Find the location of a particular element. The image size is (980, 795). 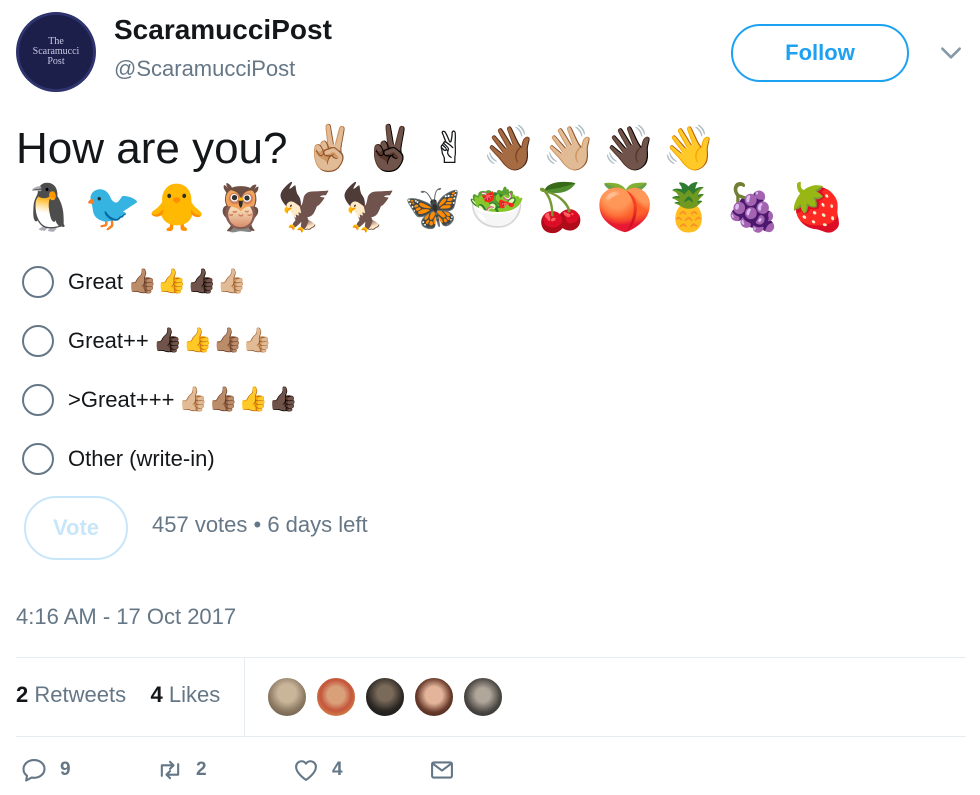

tweet-stats: 2 Retweets 4 Likes is located at coordinates (491, 697).